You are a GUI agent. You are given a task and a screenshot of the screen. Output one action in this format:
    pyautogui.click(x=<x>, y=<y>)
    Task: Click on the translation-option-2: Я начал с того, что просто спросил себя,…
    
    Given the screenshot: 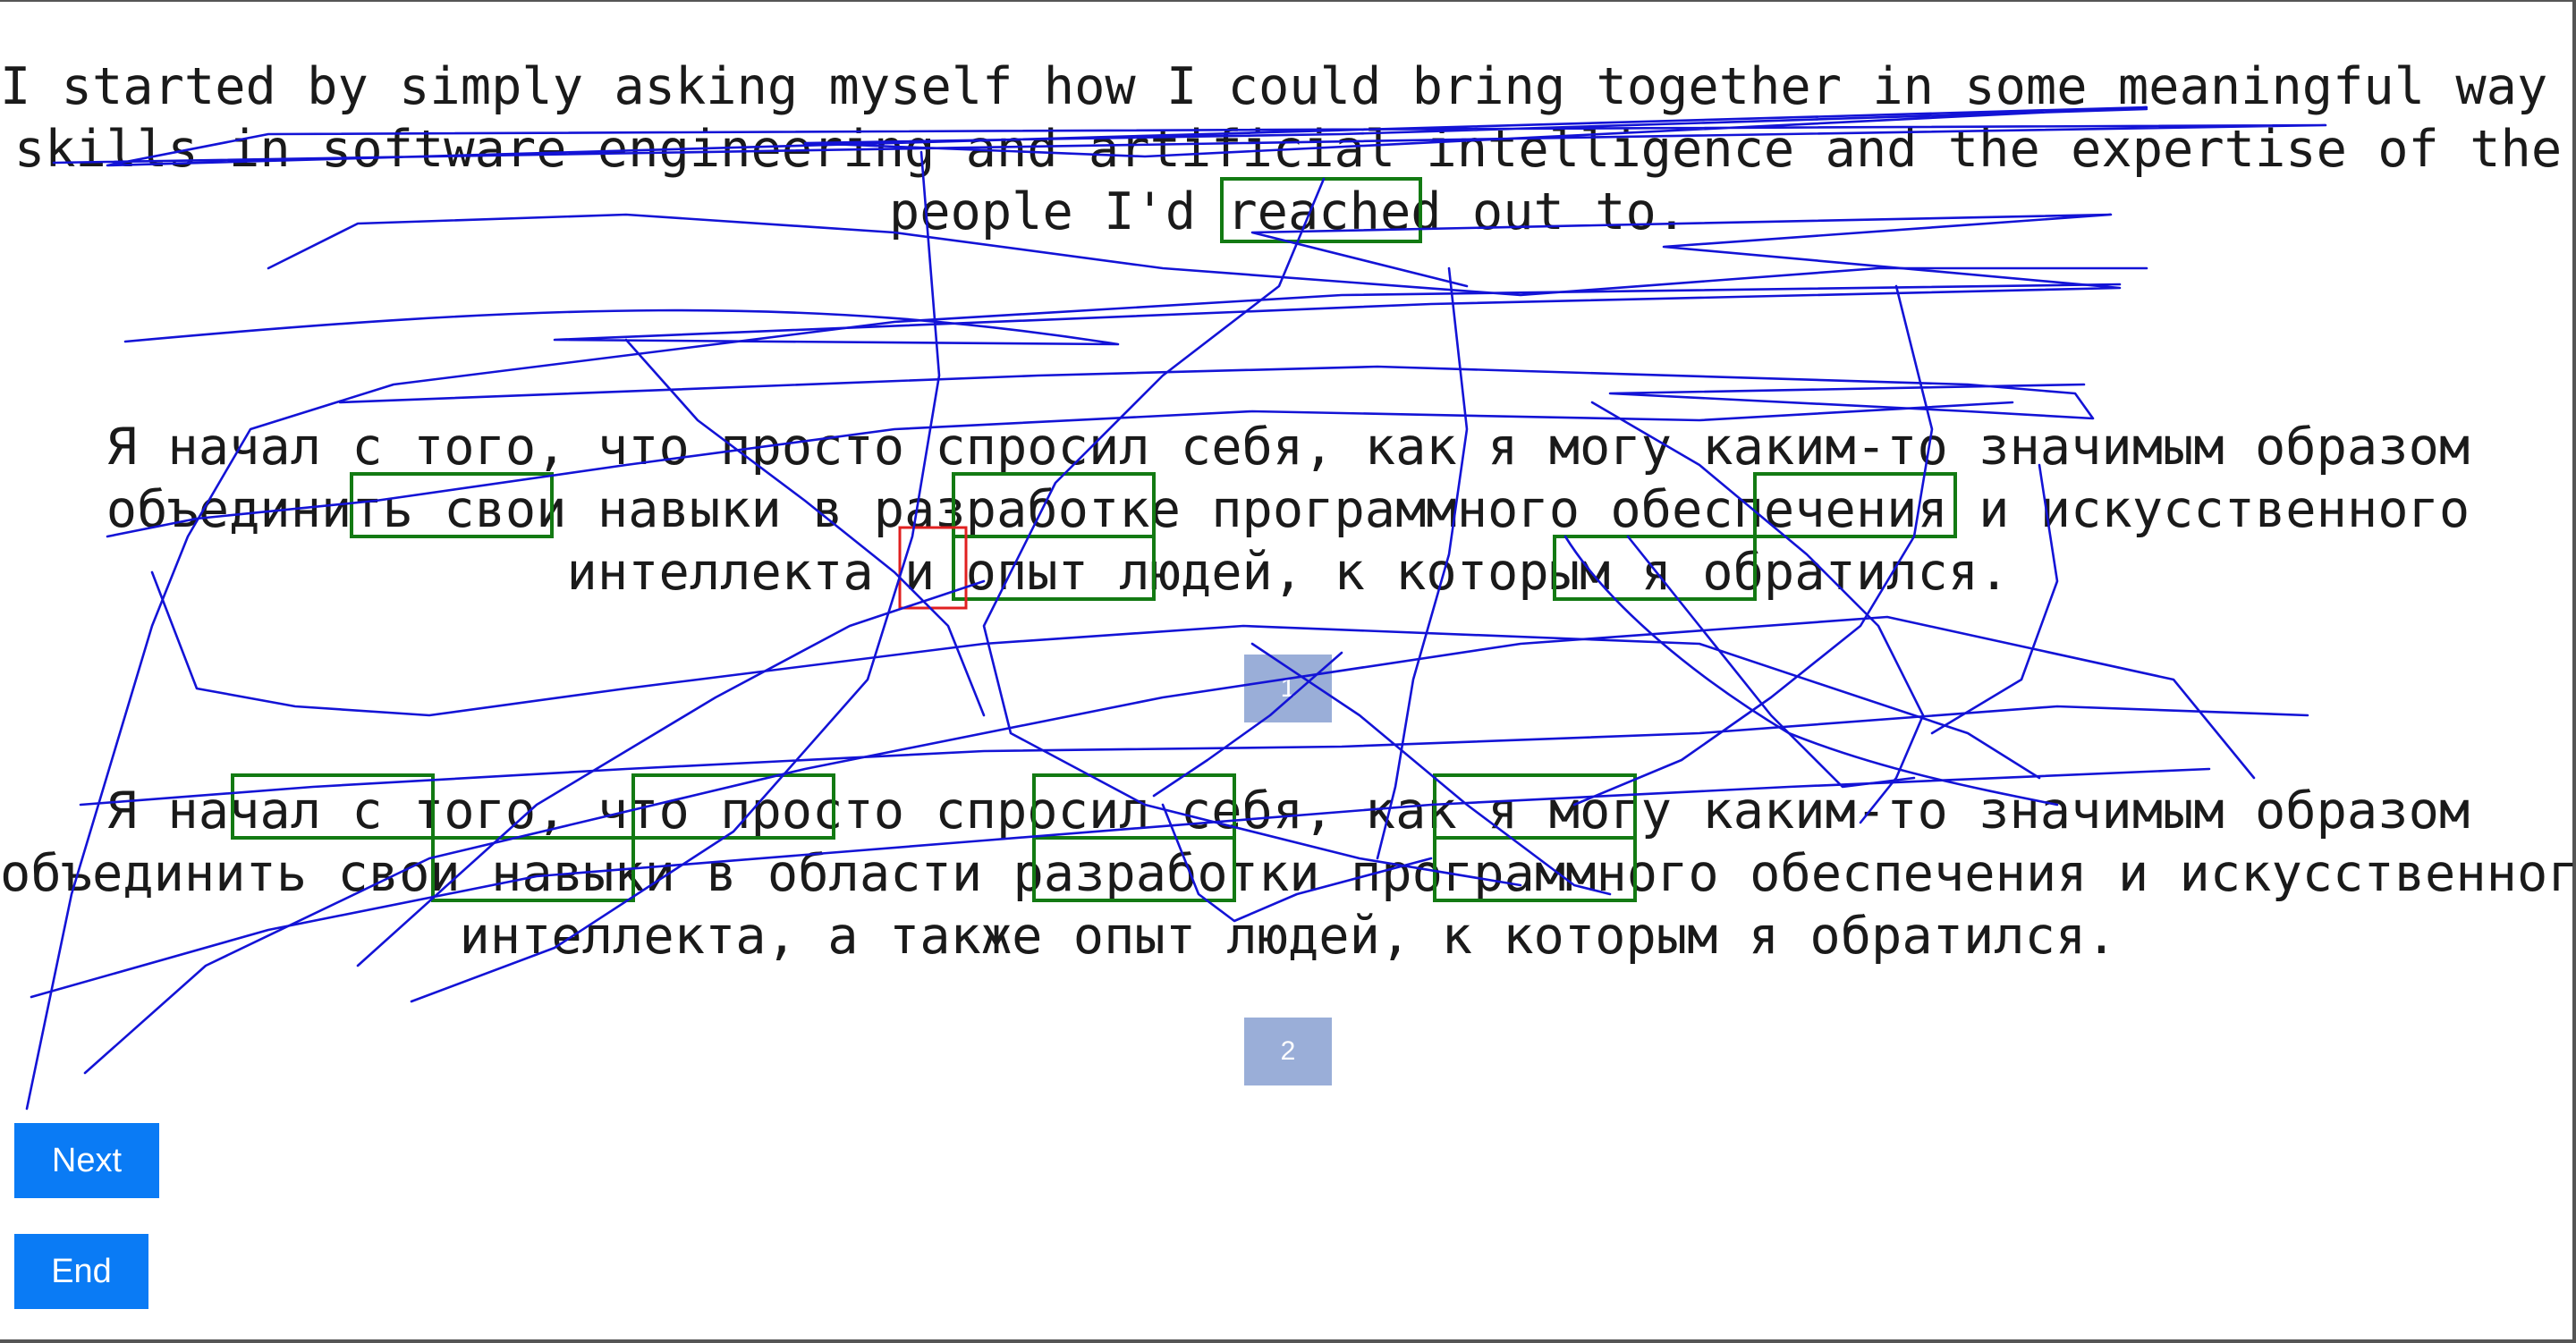 What is the action you would take?
    pyautogui.click(x=1288, y=873)
    